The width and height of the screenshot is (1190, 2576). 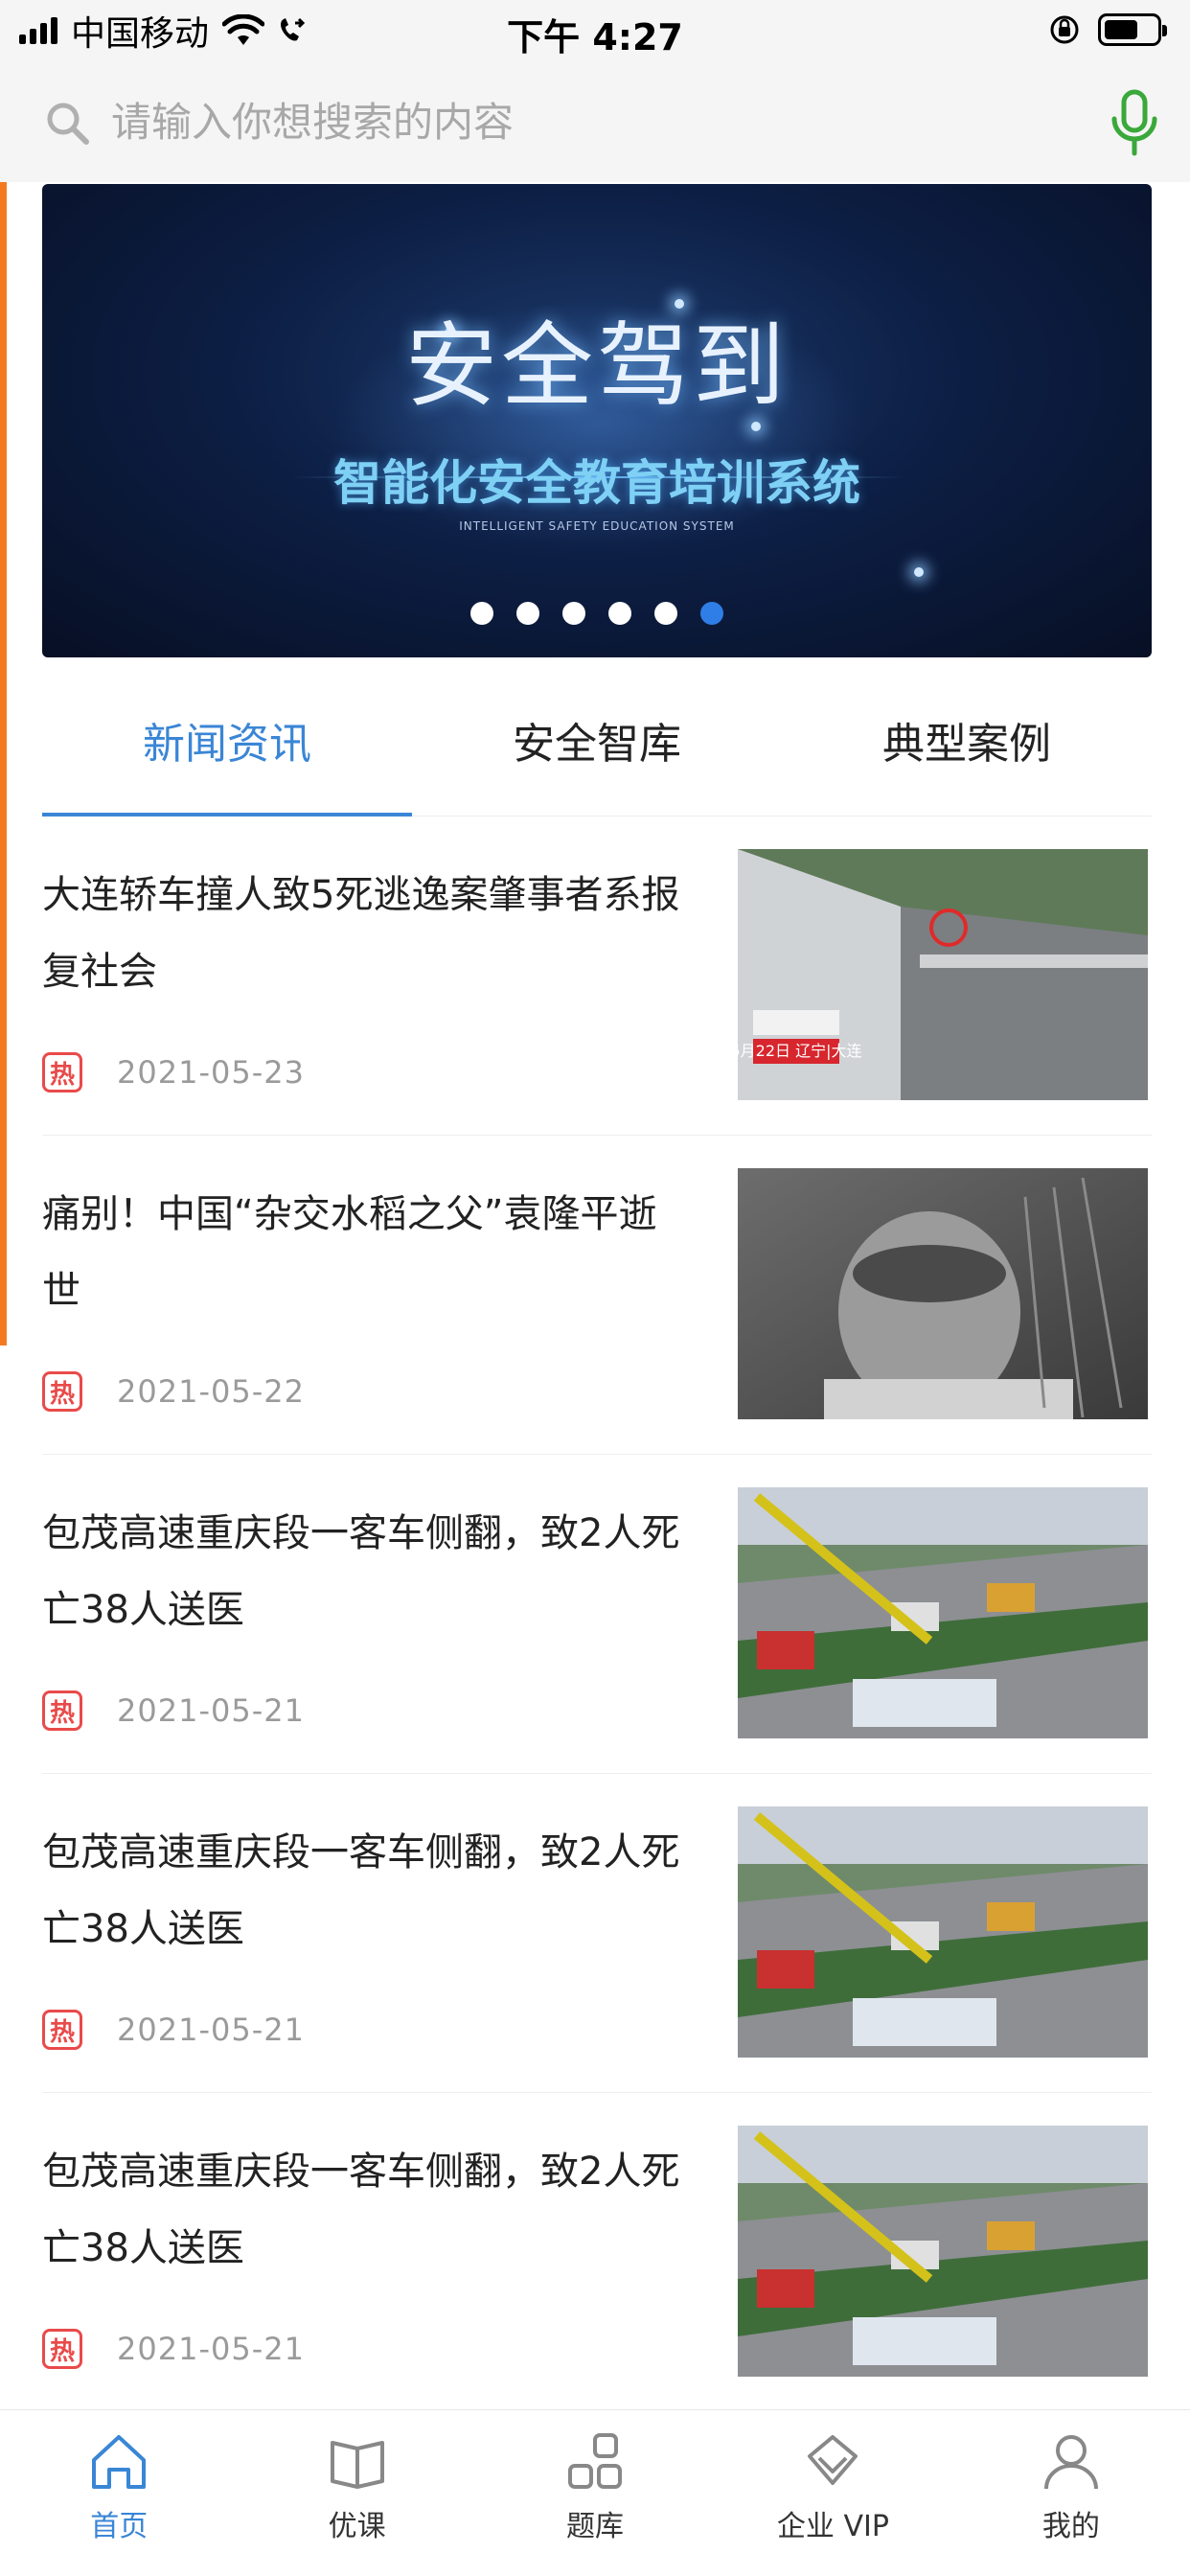 What do you see at coordinates (596, 483) in the screenshot?
I see `banner-subtitle: 智能化安全教育培训系统` at bounding box center [596, 483].